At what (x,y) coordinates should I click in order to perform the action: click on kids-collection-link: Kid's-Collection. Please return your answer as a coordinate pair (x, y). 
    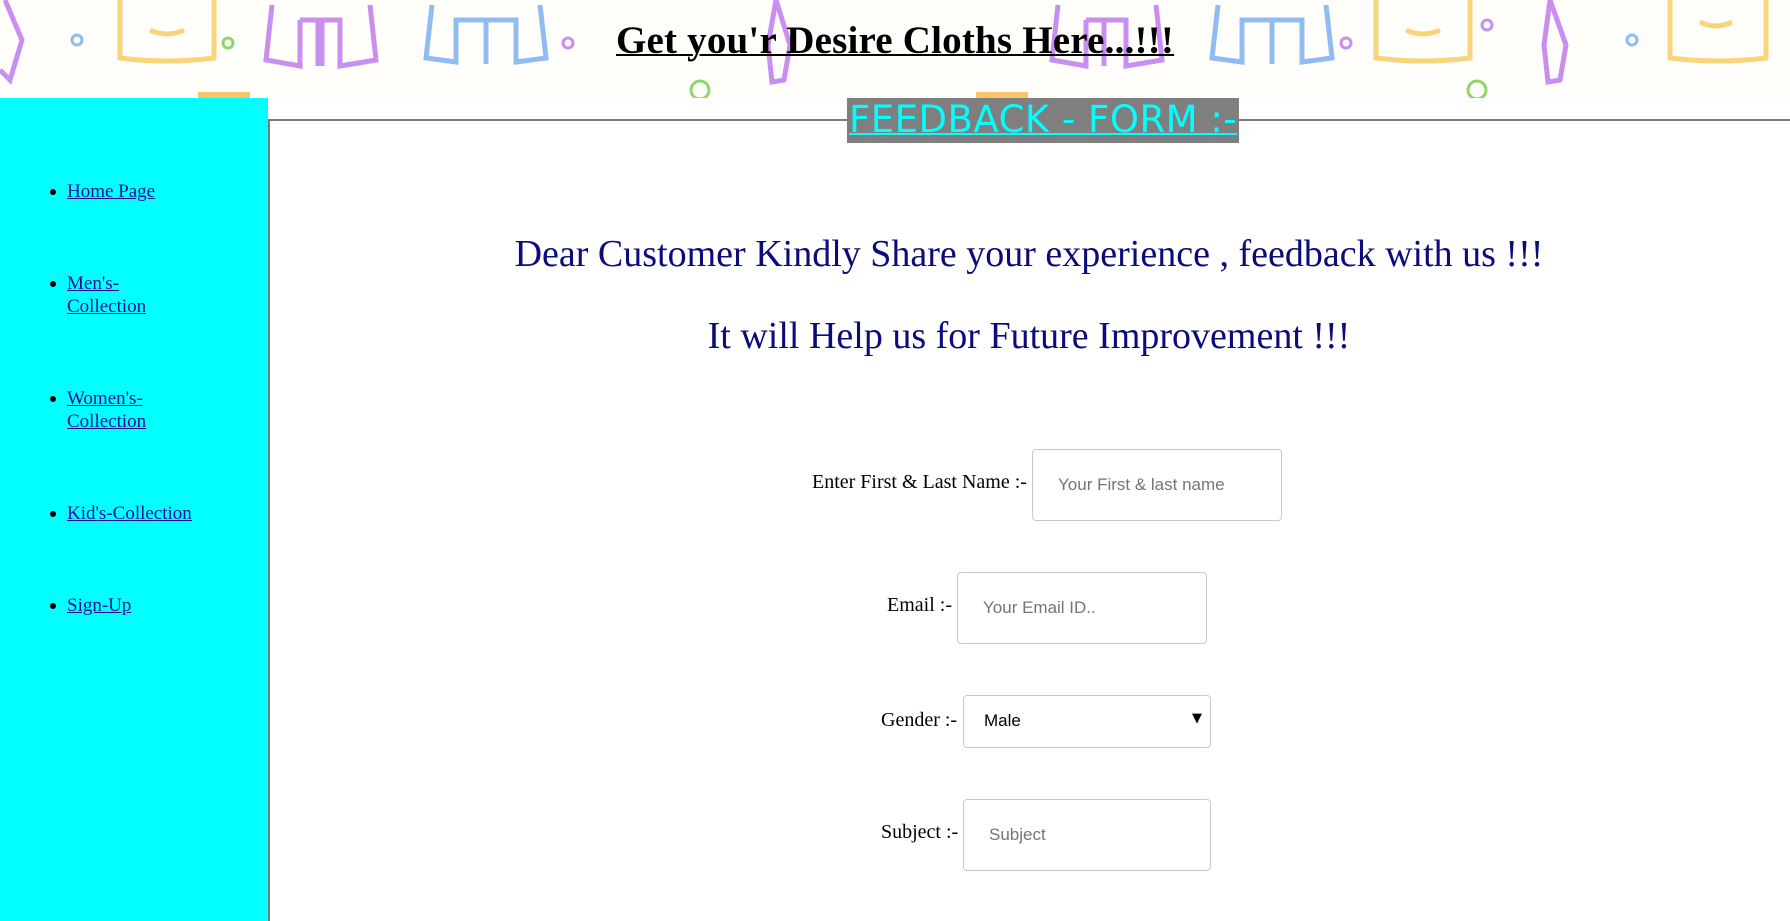
    Looking at the image, I should click on (152, 513).